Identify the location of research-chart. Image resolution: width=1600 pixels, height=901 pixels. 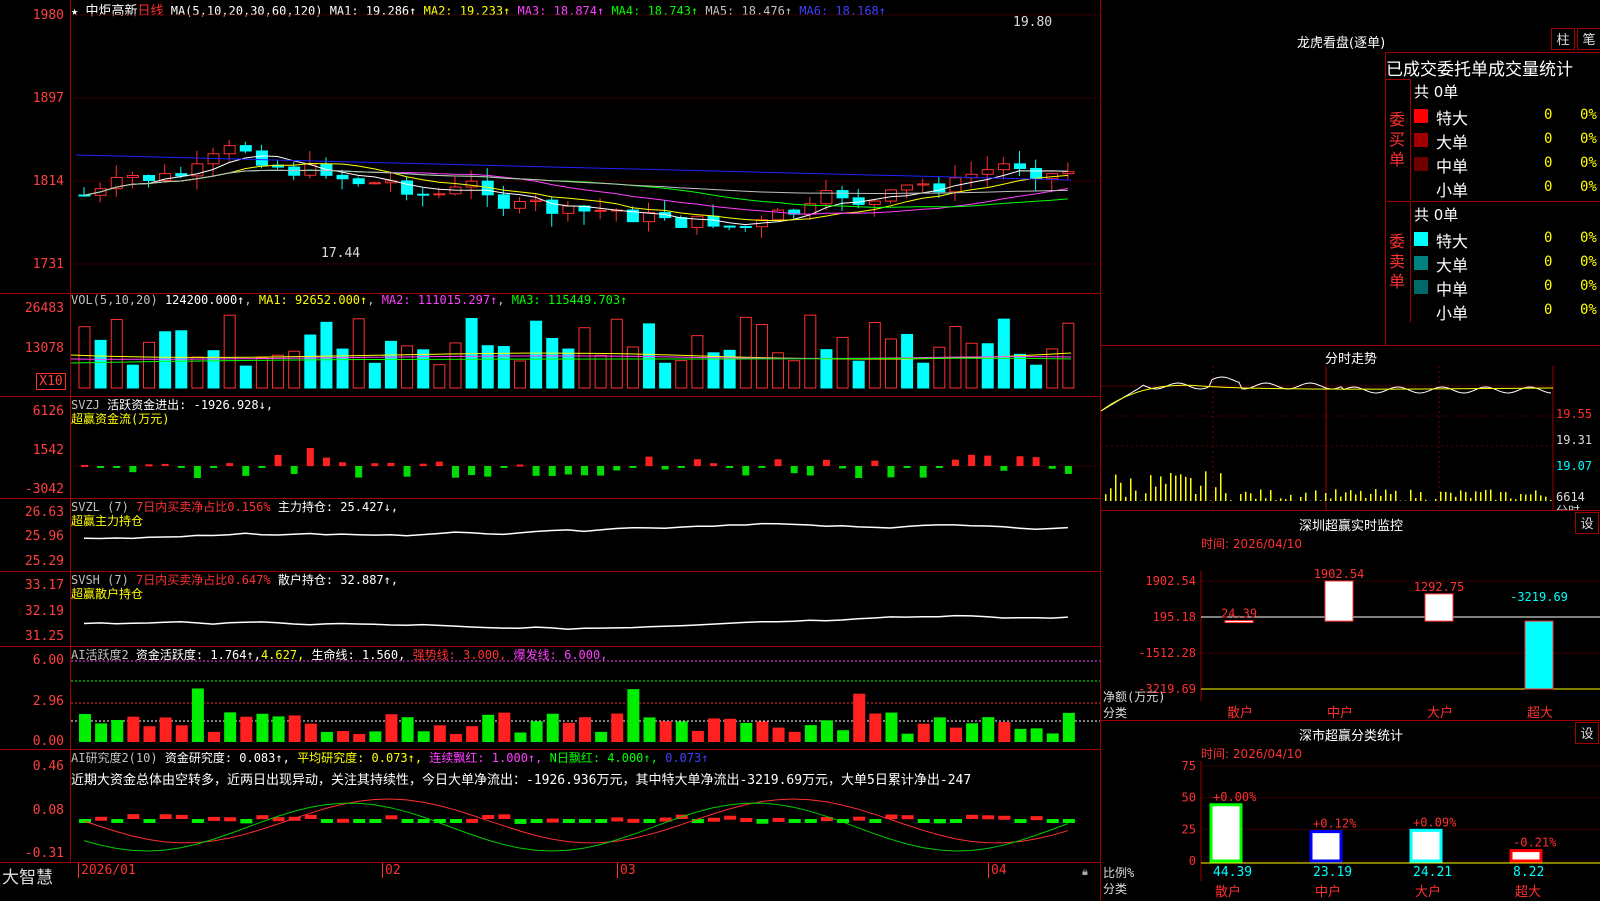
(585, 805).